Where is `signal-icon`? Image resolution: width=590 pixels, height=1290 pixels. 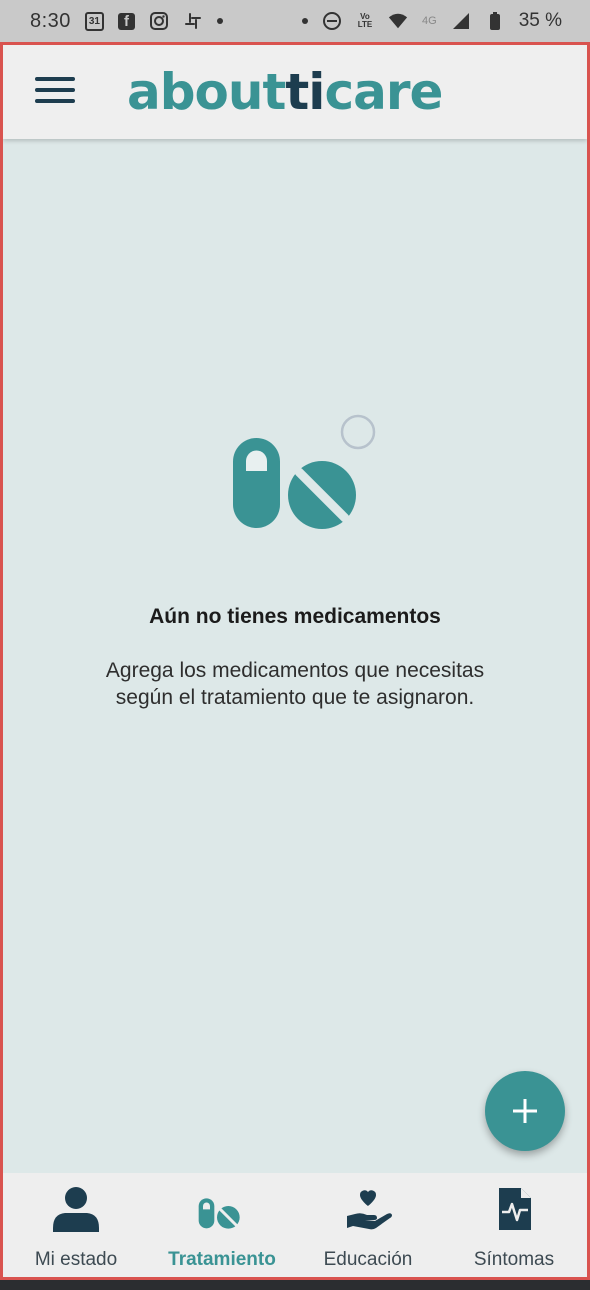 signal-icon is located at coordinates (461, 21).